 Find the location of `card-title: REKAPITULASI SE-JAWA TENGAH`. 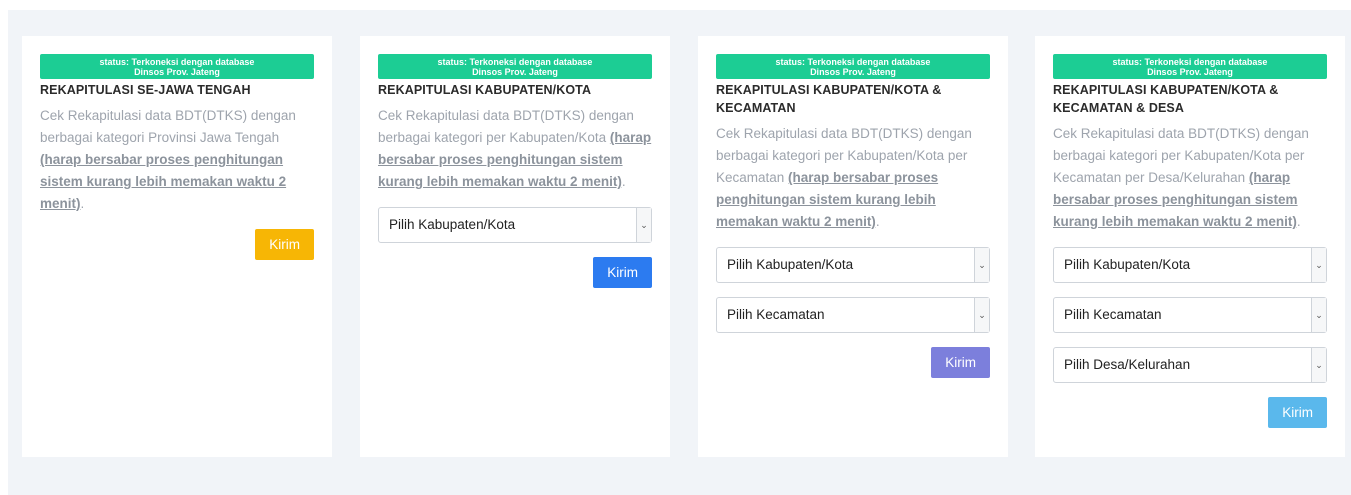

card-title: REKAPITULASI SE-JAWA TENGAH is located at coordinates (145, 90).